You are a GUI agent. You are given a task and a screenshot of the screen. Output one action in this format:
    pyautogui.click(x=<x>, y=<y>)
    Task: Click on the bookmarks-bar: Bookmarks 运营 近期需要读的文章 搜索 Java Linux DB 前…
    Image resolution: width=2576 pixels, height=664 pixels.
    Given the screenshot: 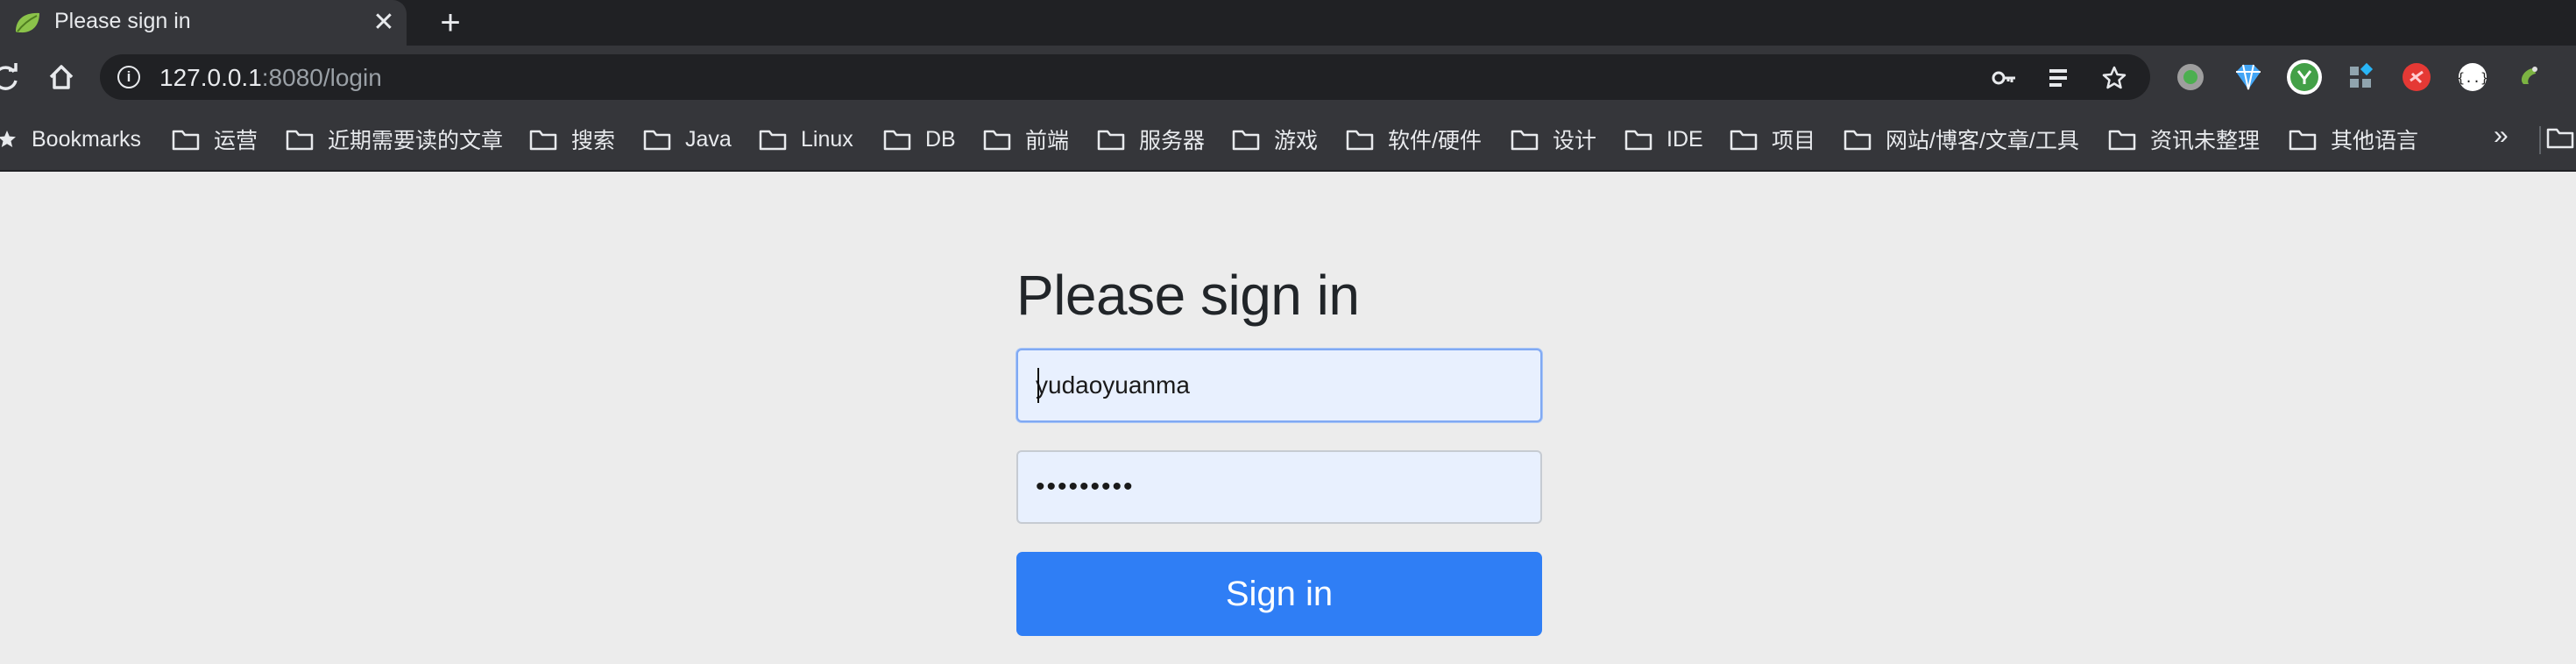 What is the action you would take?
    pyautogui.click(x=1288, y=140)
    